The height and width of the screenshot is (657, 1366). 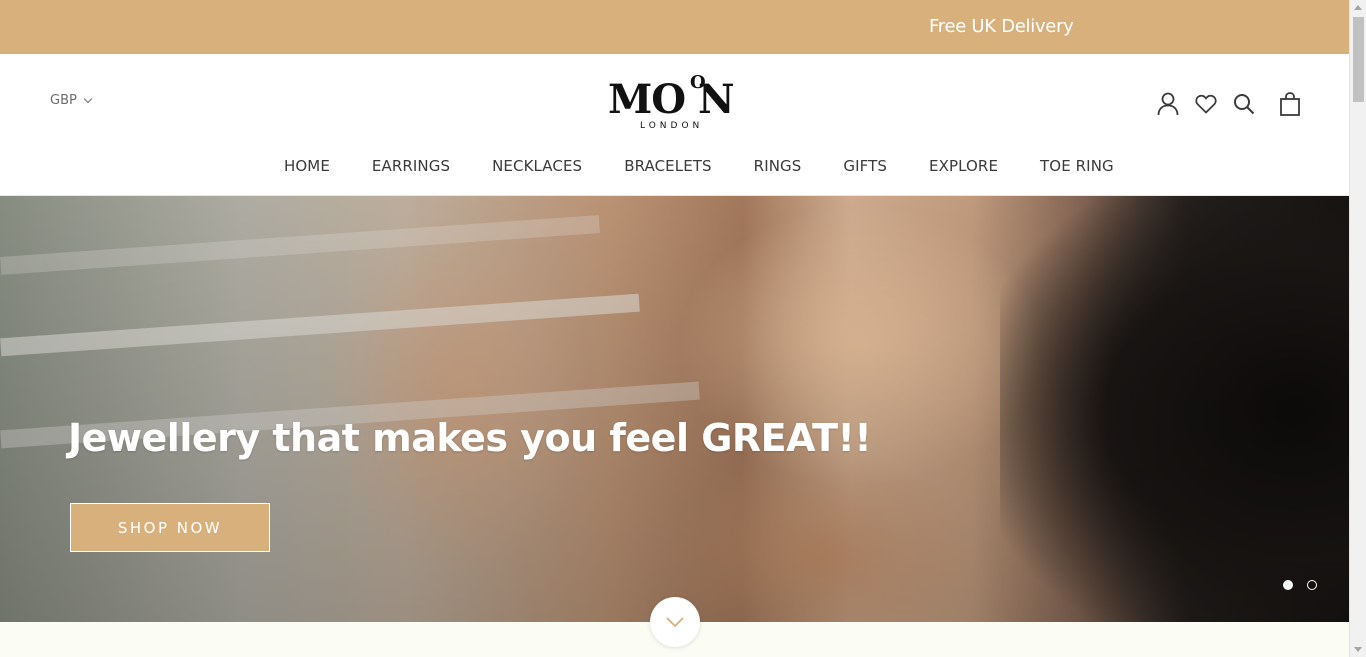 What do you see at coordinates (307, 166) in the screenshot?
I see `nav-item-home: HOME` at bounding box center [307, 166].